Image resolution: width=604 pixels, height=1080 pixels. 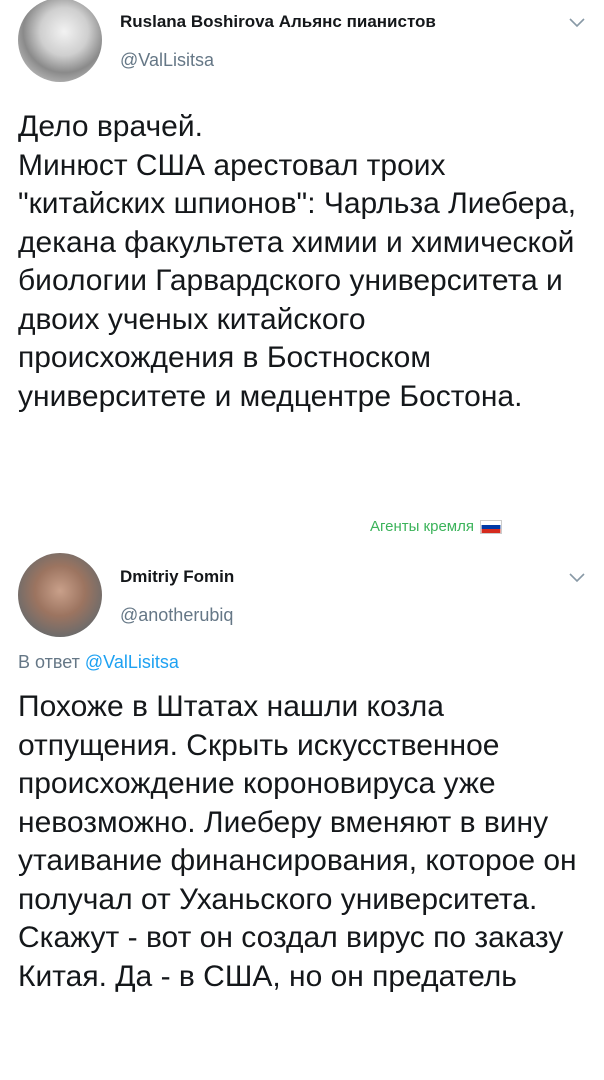 I want to click on author-handle: @anotherubiq, so click(x=176, y=615).